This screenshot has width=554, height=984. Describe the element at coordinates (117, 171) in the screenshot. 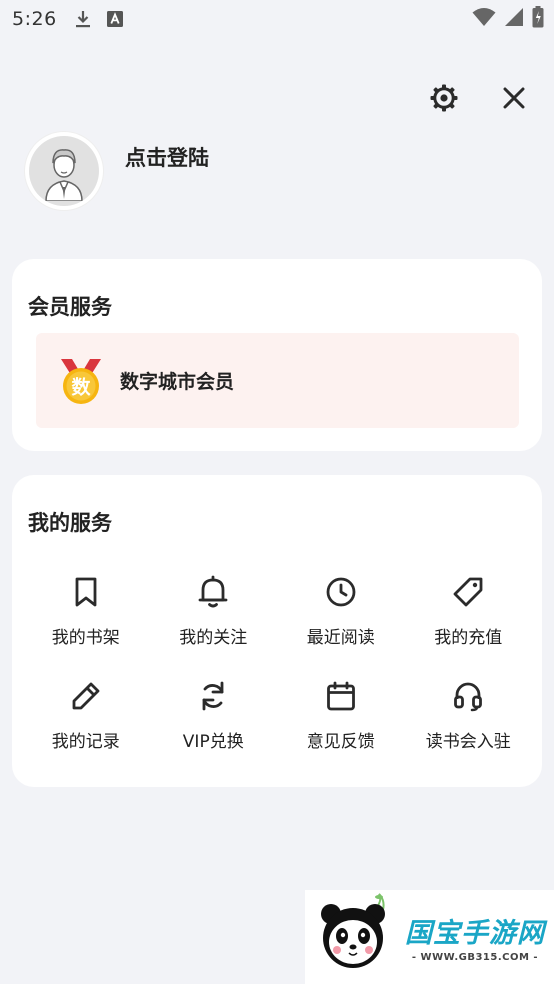

I see `profile-section: 点击登陆` at that location.